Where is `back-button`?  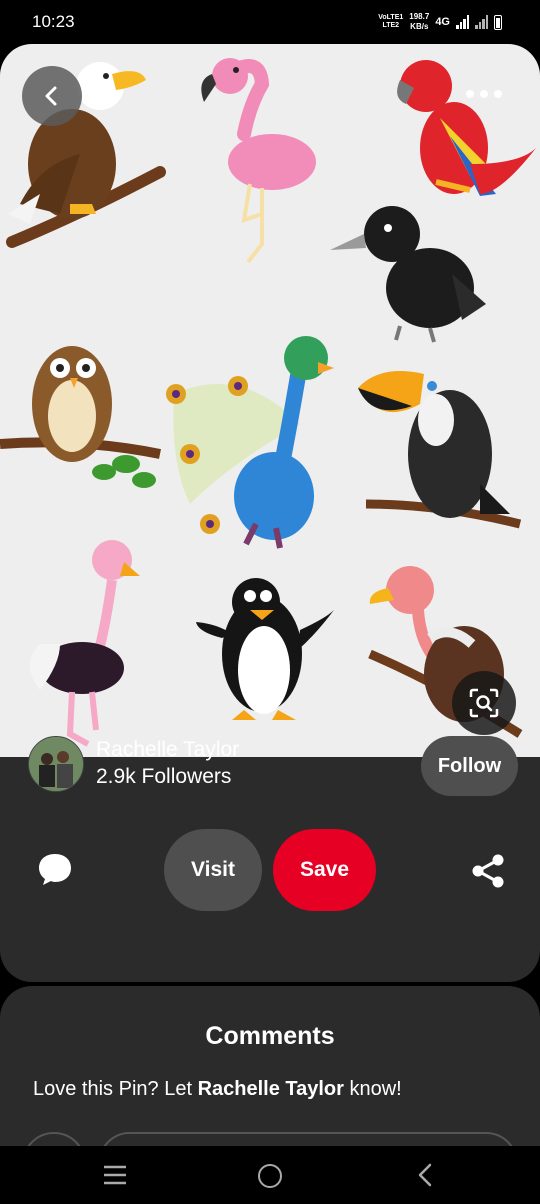 back-button is located at coordinates (52, 96).